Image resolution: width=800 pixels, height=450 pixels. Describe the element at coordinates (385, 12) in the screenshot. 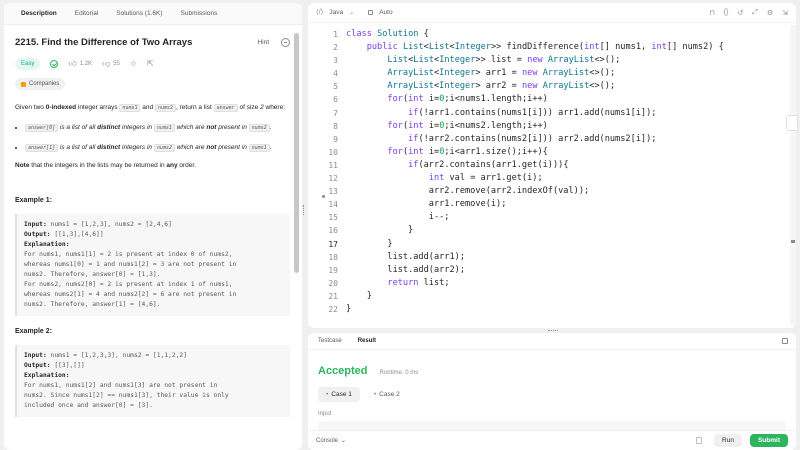

I see `auto-mode-label: Auto` at that location.